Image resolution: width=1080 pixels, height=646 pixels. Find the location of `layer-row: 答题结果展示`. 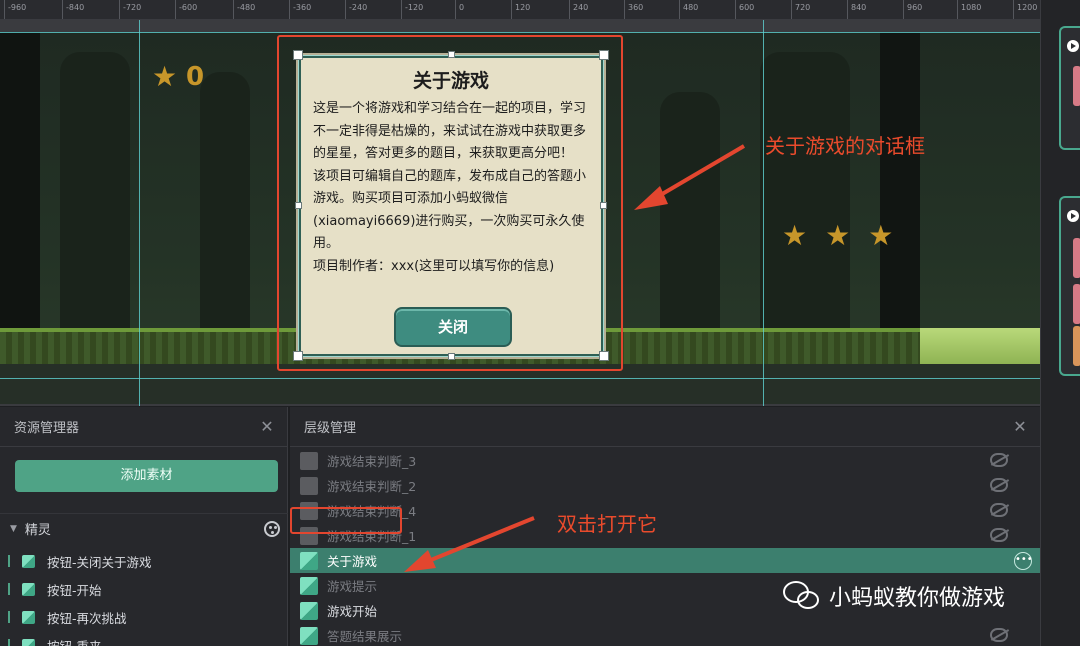

layer-row: 答题结果展示 is located at coordinates (665, 634).